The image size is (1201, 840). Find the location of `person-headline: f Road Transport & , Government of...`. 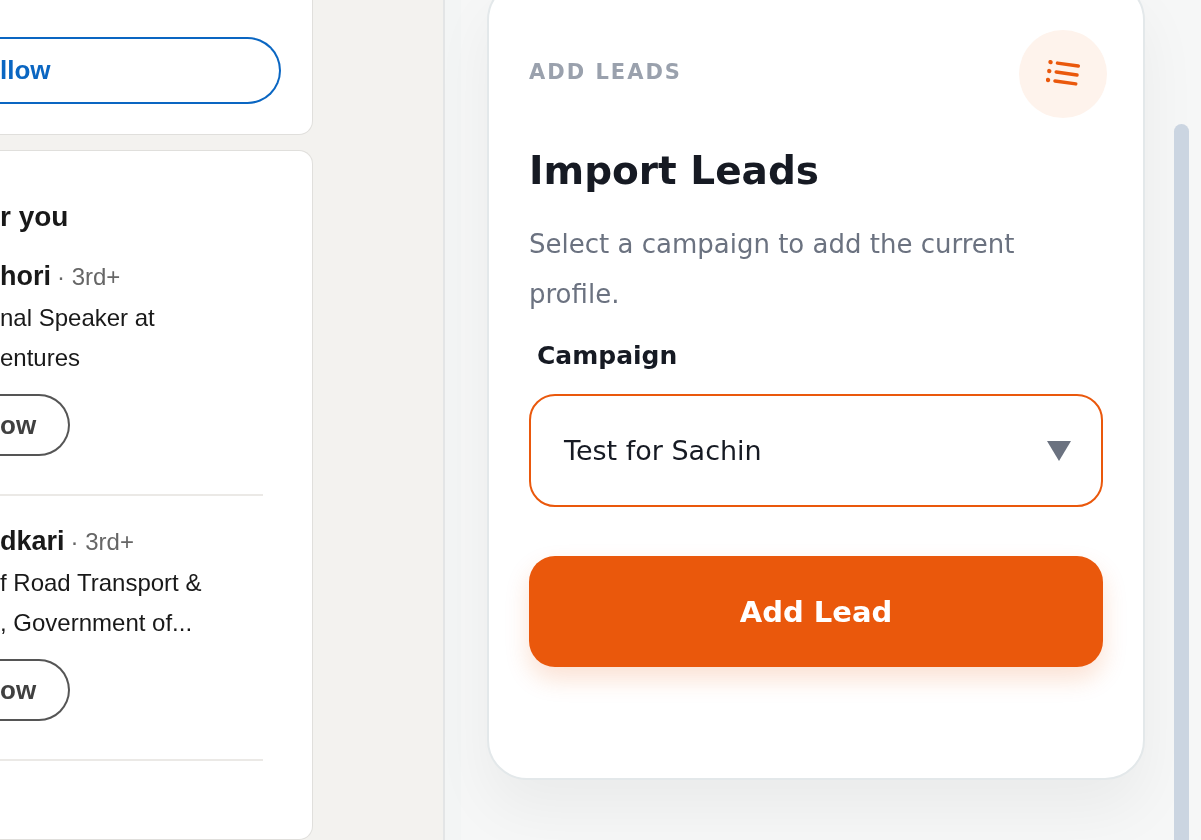

person-headline: f Road Transport & , Government of... is located at coordinates (101, 603).